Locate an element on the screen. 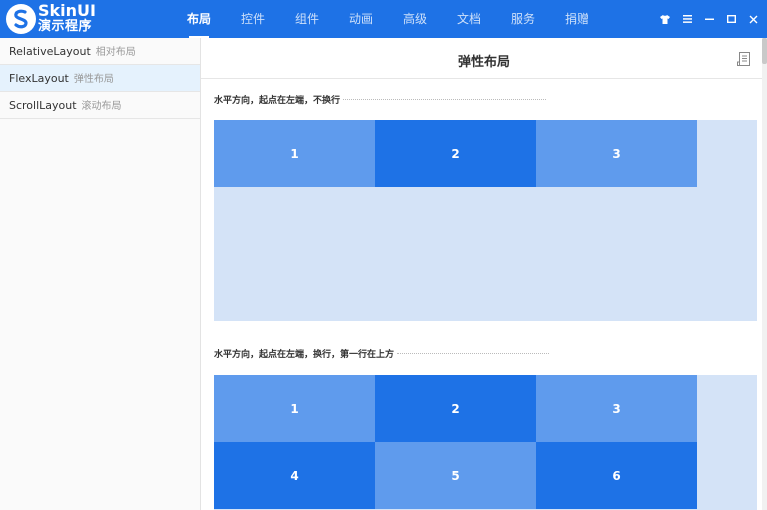 The height and width of the screenshot is (510, 767). sidebar-item-label: FlexLayout is located at coordinates (39, 78).